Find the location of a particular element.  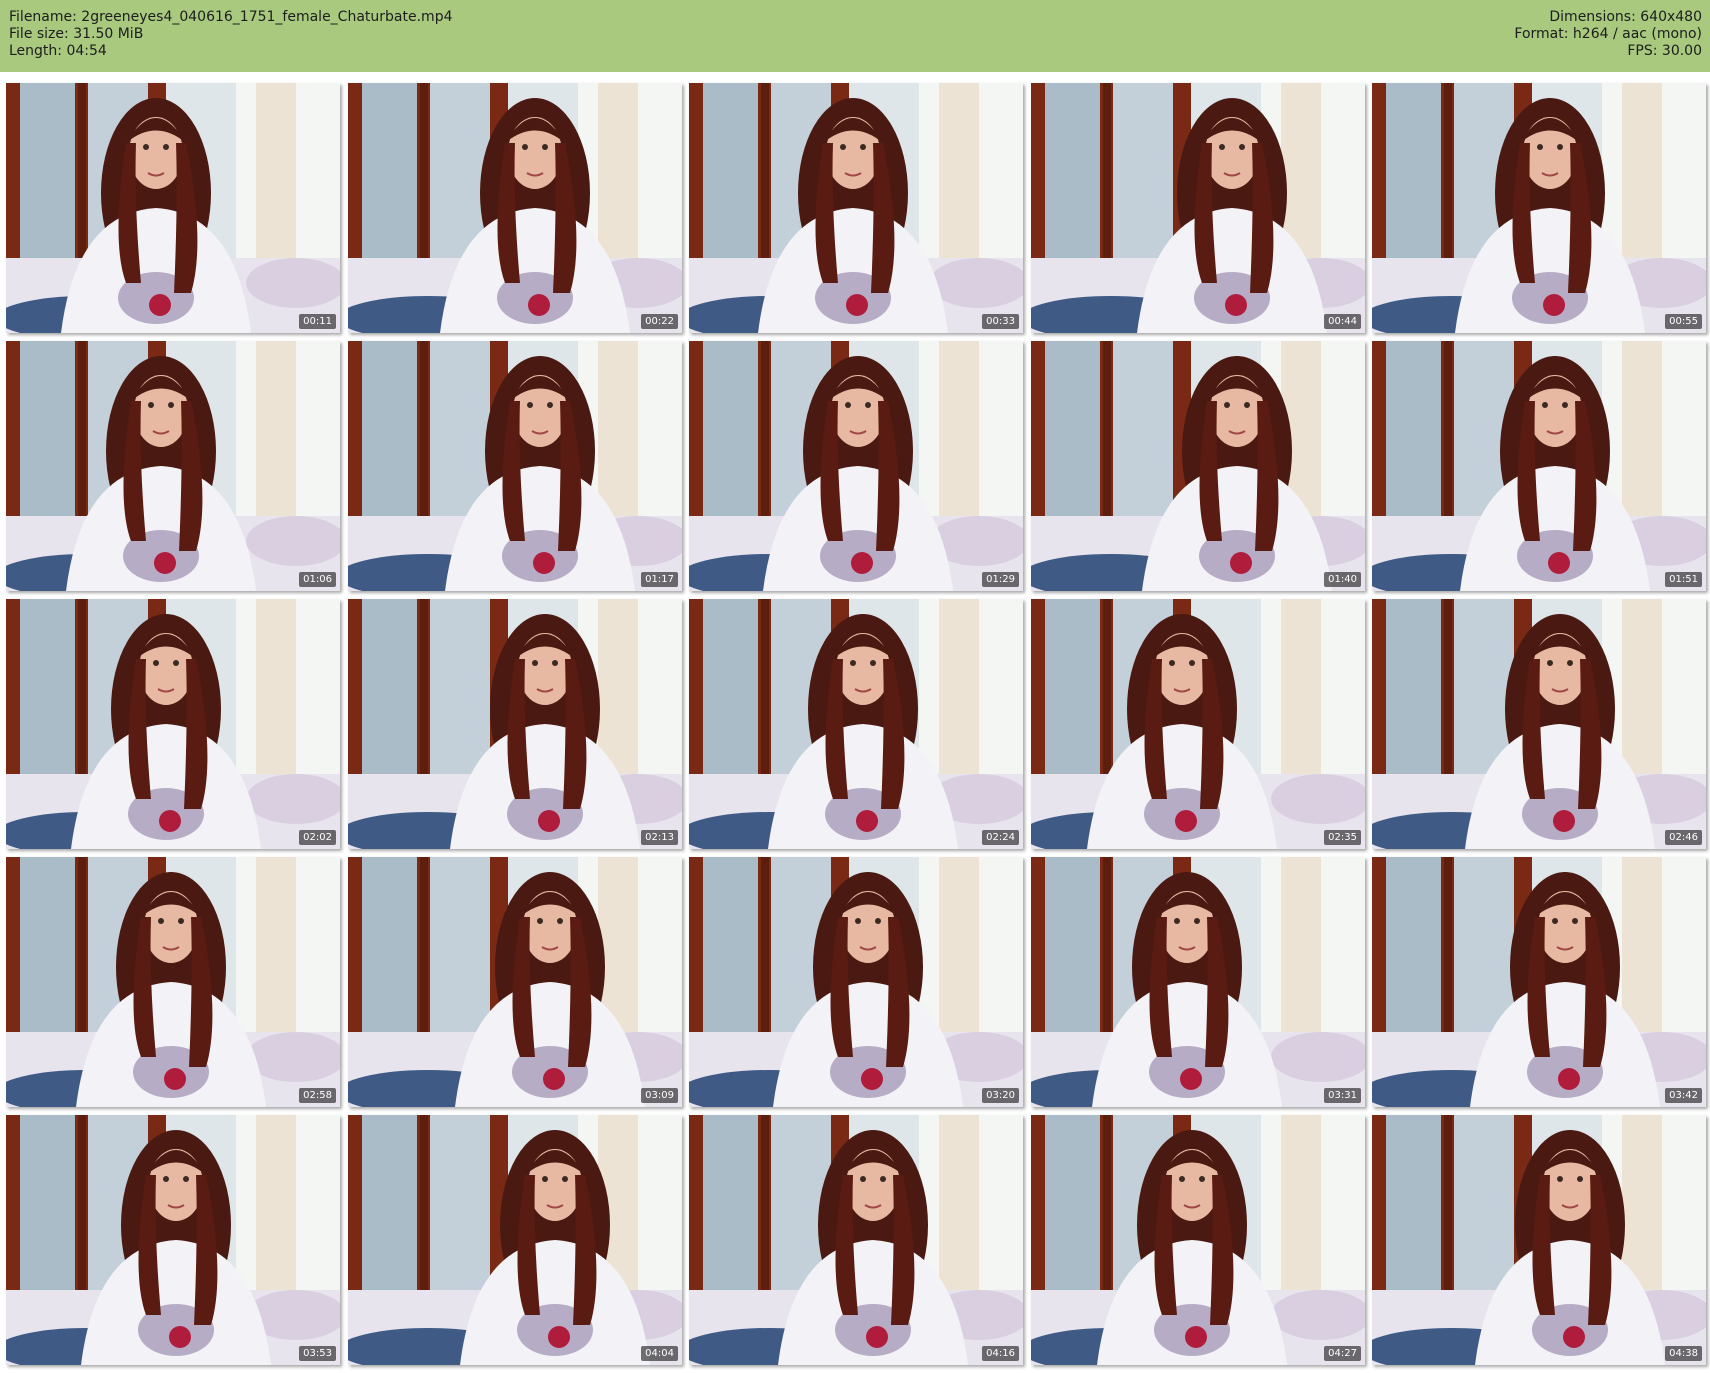

timestamp-label: 01:17 is located at coordinates (659, 579).